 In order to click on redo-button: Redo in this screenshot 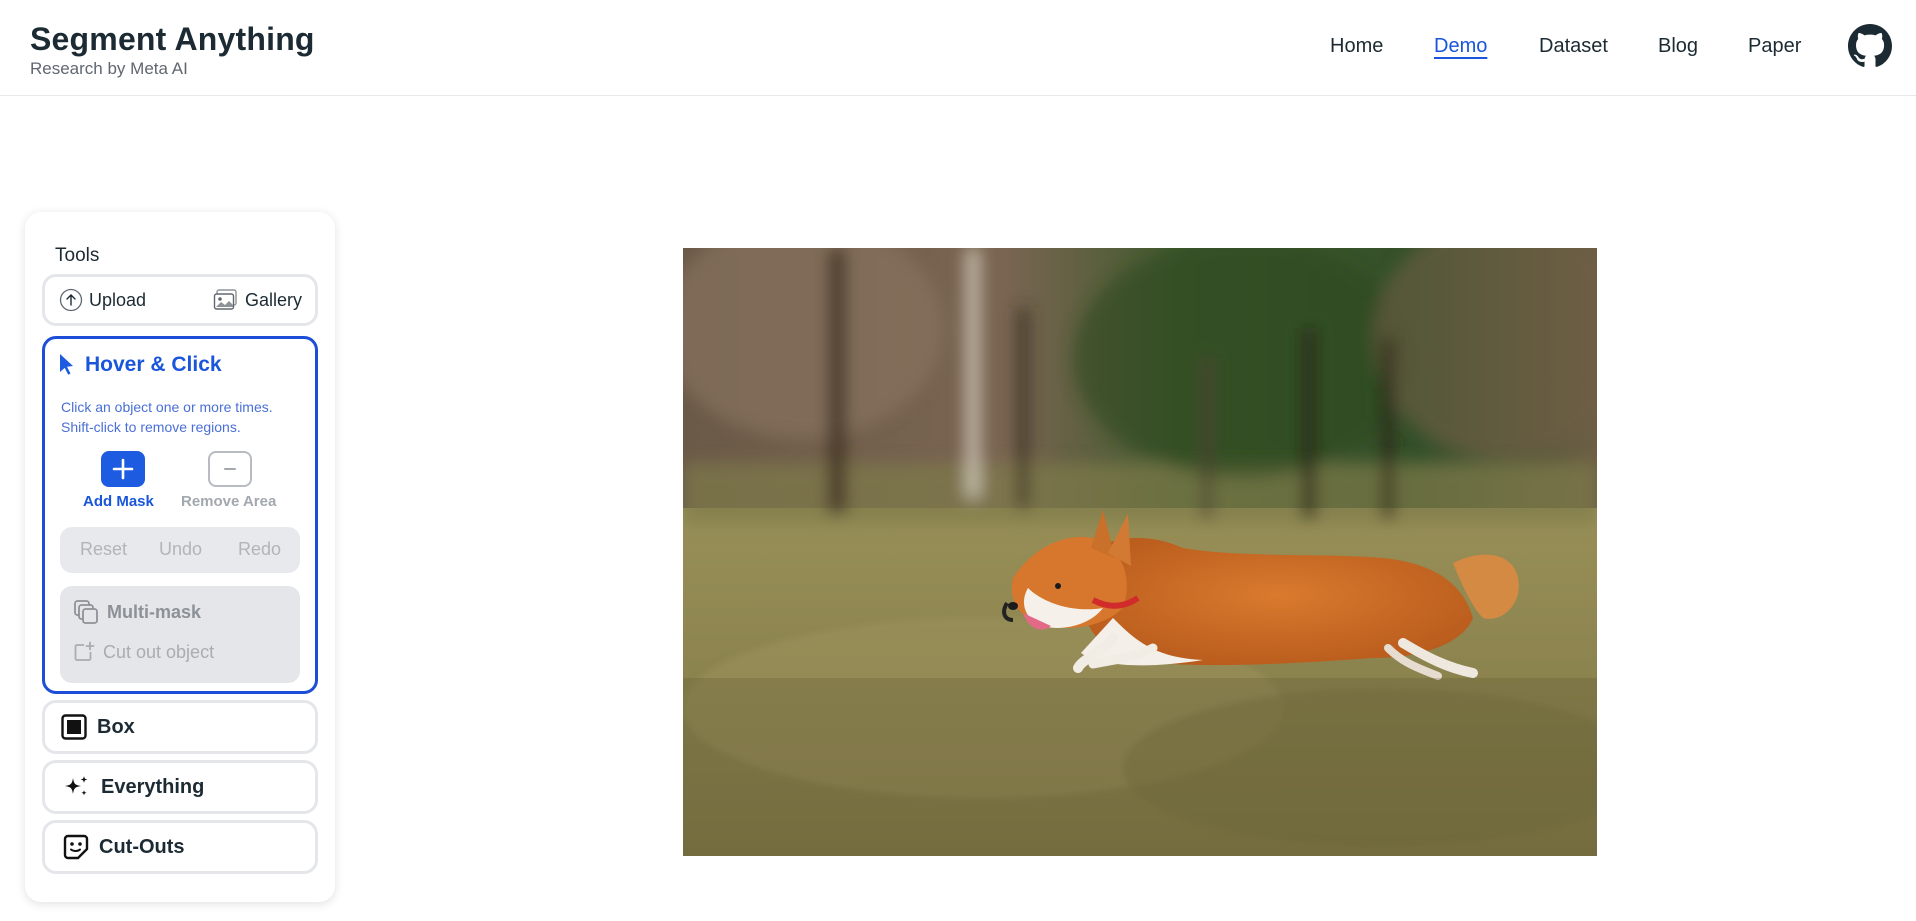, I will do `click(259, 549)`.